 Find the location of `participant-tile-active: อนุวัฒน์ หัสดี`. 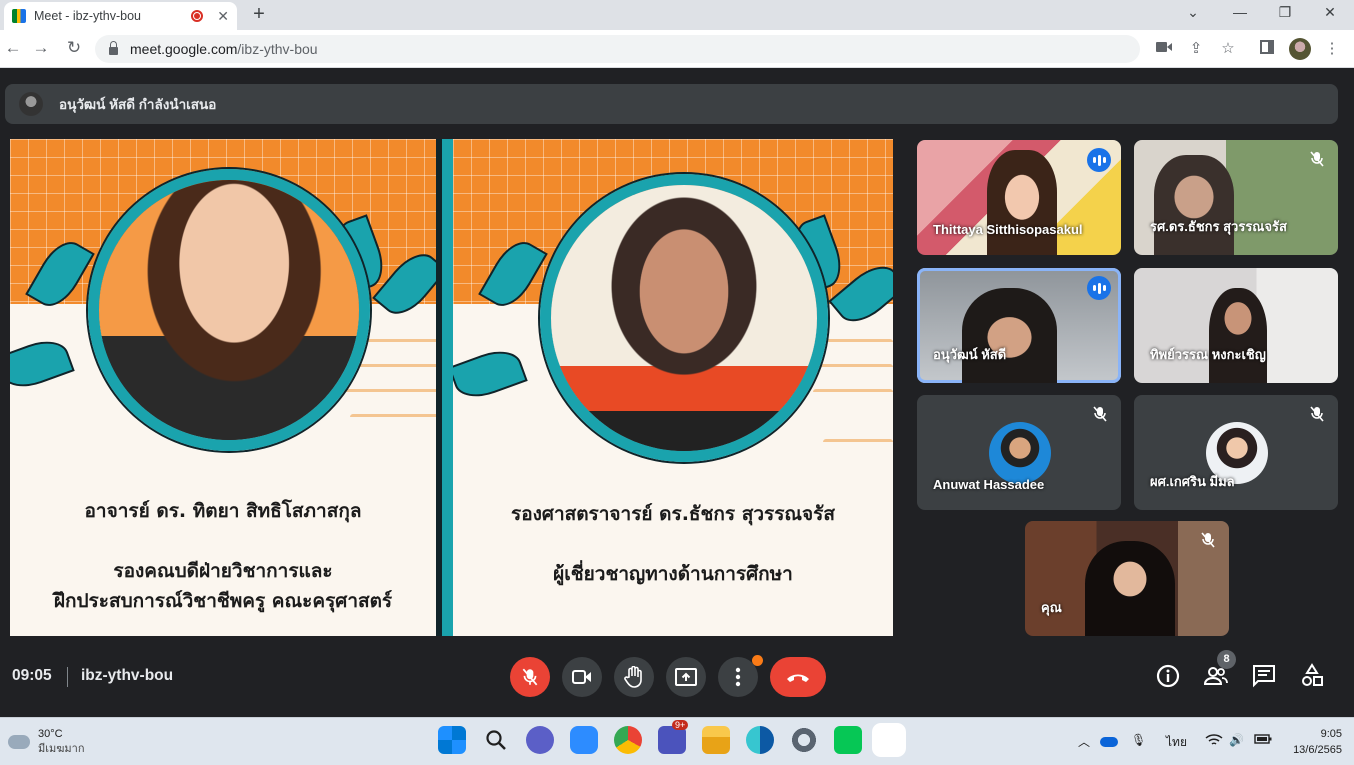

participant-tile-active: อนุวัฒน์ หัสดี is located at coordinates (1019, 325).